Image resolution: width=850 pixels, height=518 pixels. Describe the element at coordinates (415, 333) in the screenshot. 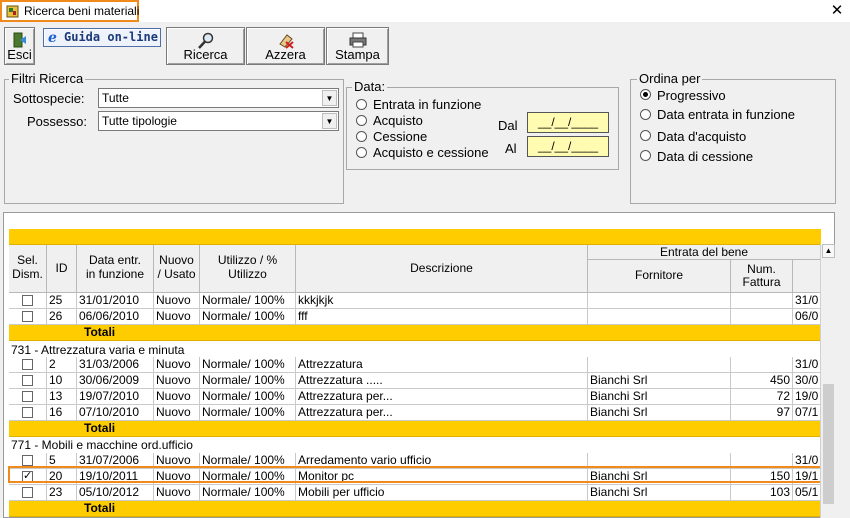

I see `totali-row-1: Totali` at that location.